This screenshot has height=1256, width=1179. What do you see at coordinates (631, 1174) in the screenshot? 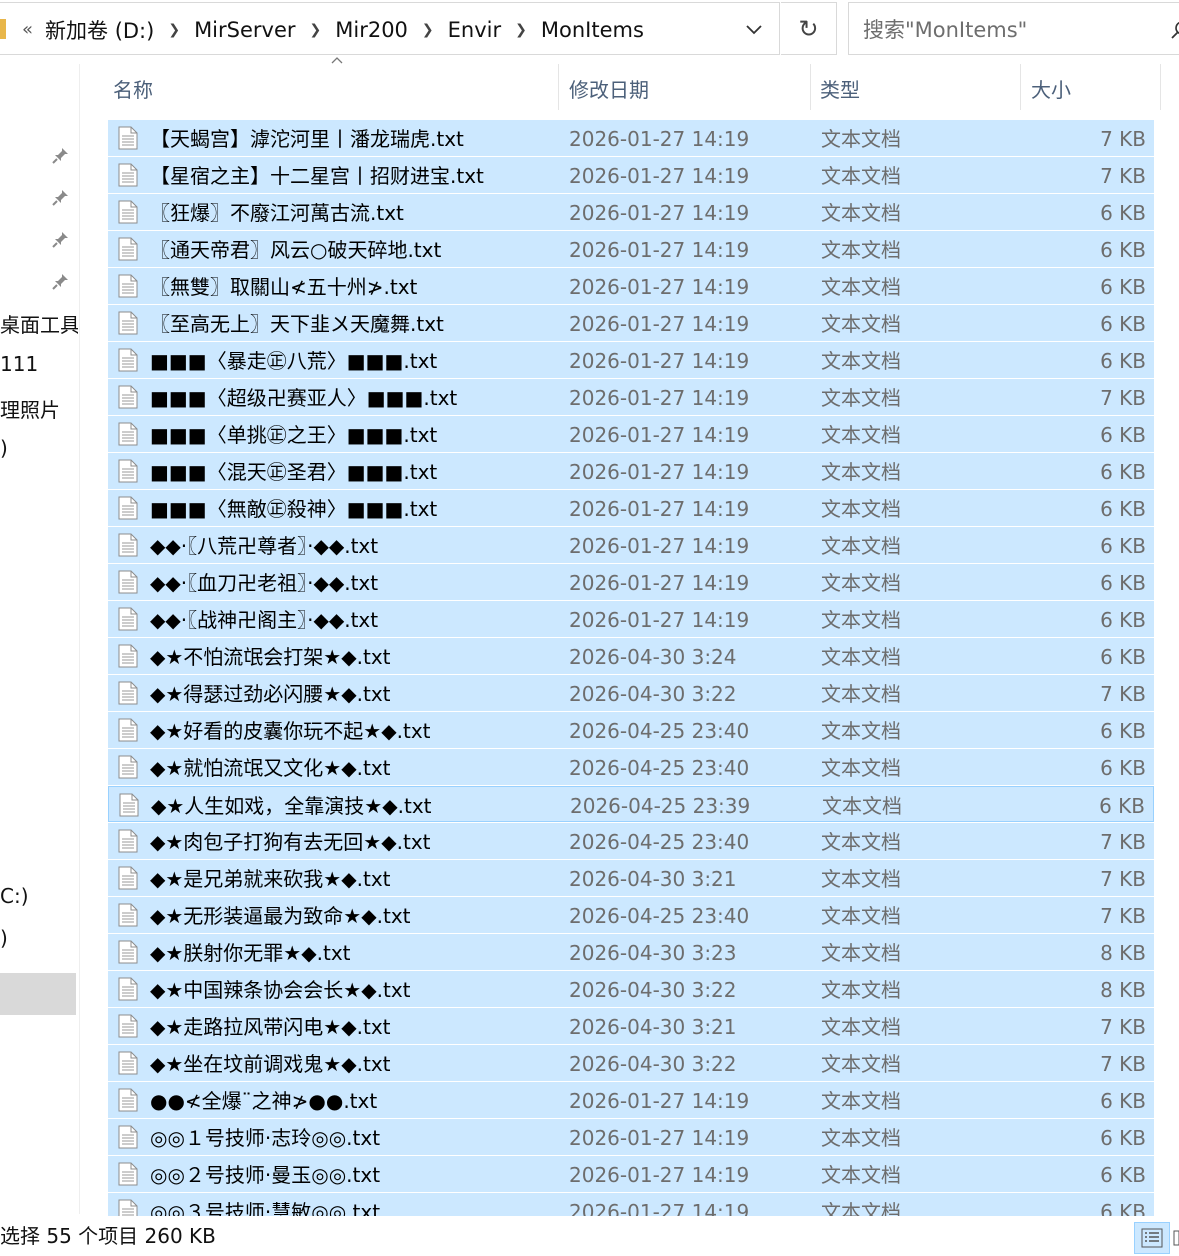
I see `file-row: ◎◎２号技师·曼玉◎◎.txt 2026-01-27 14:19 文本文档 6 KB` at bounding box center [631, 1174].